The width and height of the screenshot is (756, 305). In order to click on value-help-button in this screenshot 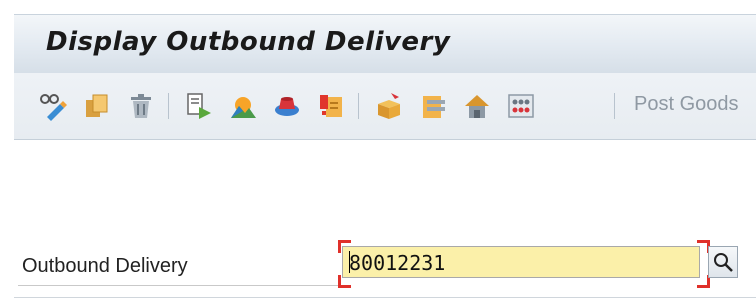, I will do `click(723, 262)`.